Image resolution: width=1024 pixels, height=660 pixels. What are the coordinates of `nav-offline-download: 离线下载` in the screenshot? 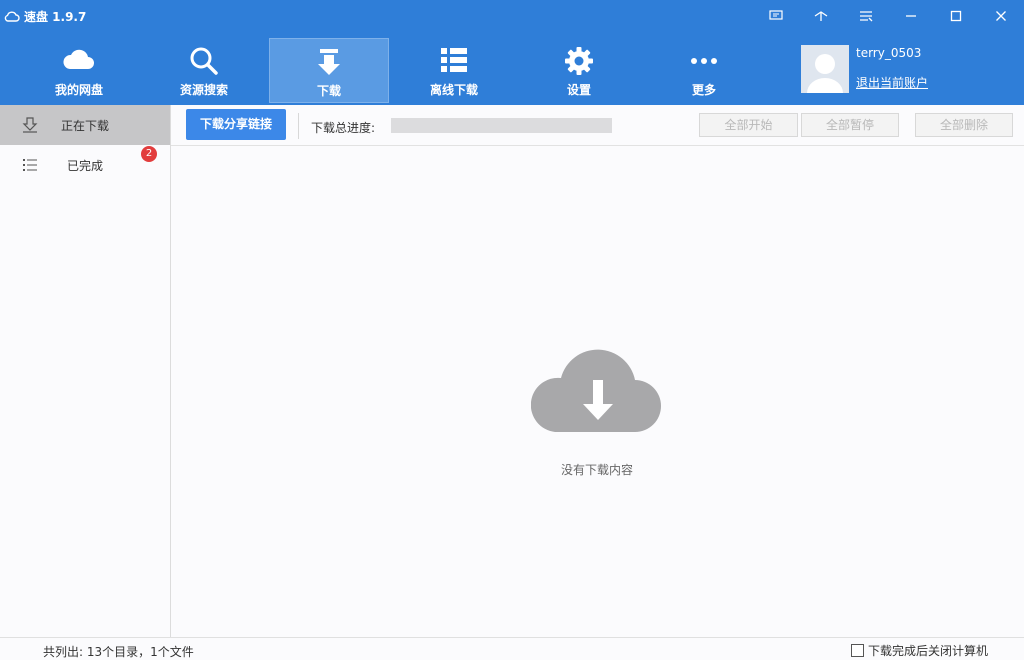 It's located at (454, 70).